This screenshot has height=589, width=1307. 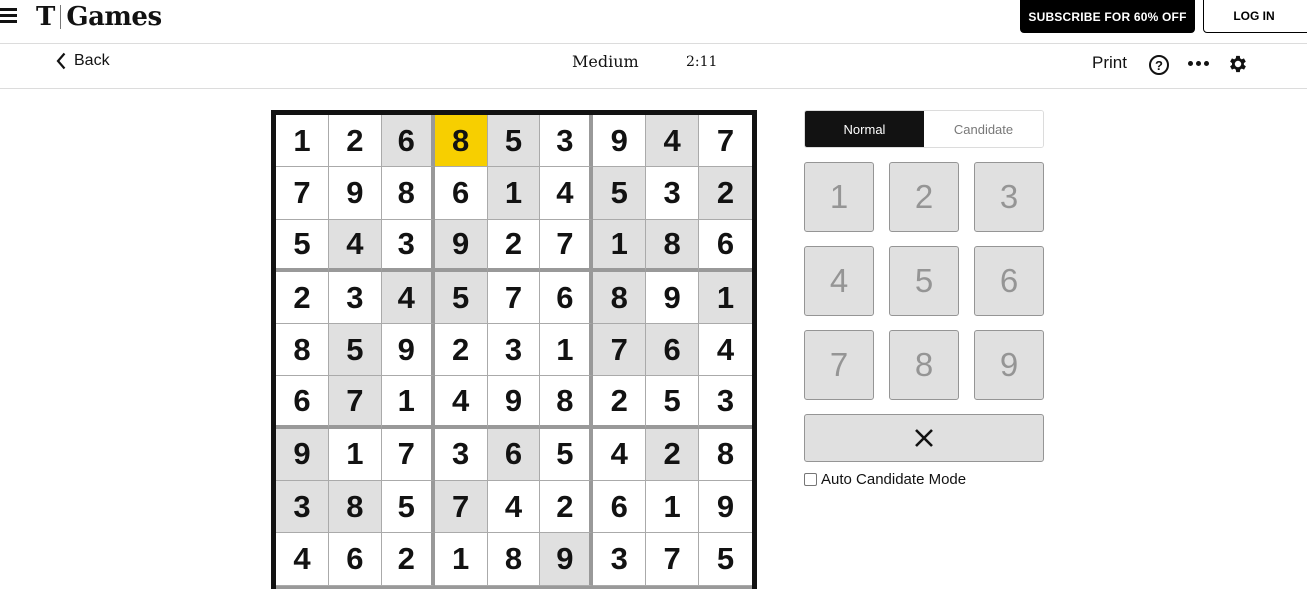 What do you see at coordinates (461, 455) in the screenshot?
I see `sudoku-cell-r7c4: 3` at bounding box center [461, 455].